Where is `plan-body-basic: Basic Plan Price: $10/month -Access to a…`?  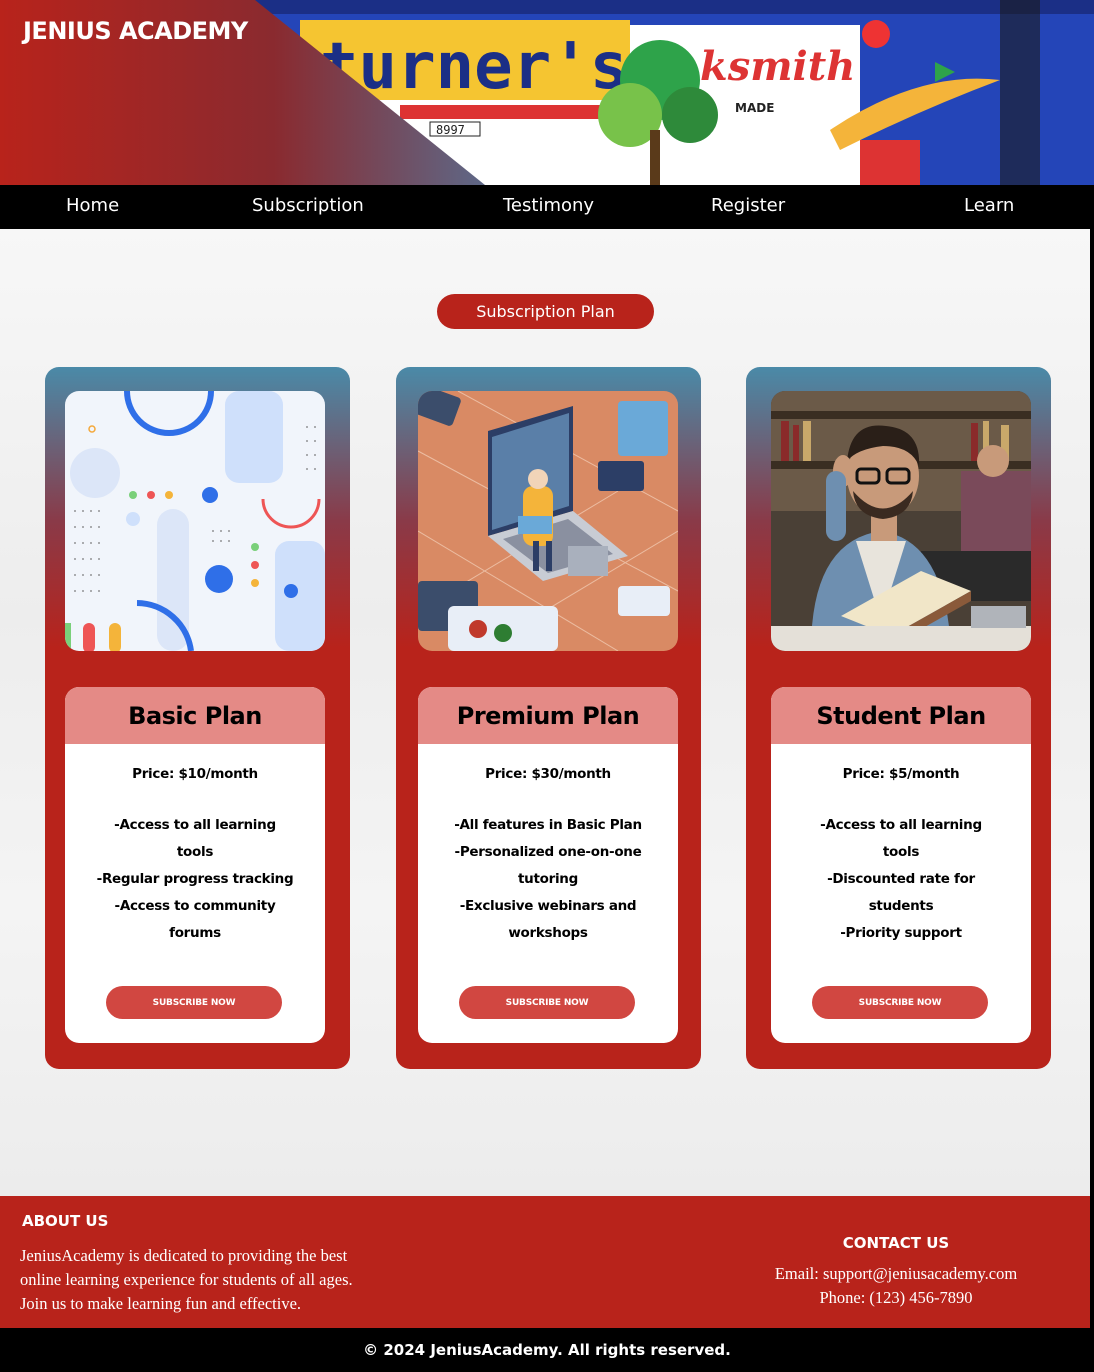
plan-body-basic: Basic Plan Price: $10/month -Access to a… is located at coordinates (195, 865).